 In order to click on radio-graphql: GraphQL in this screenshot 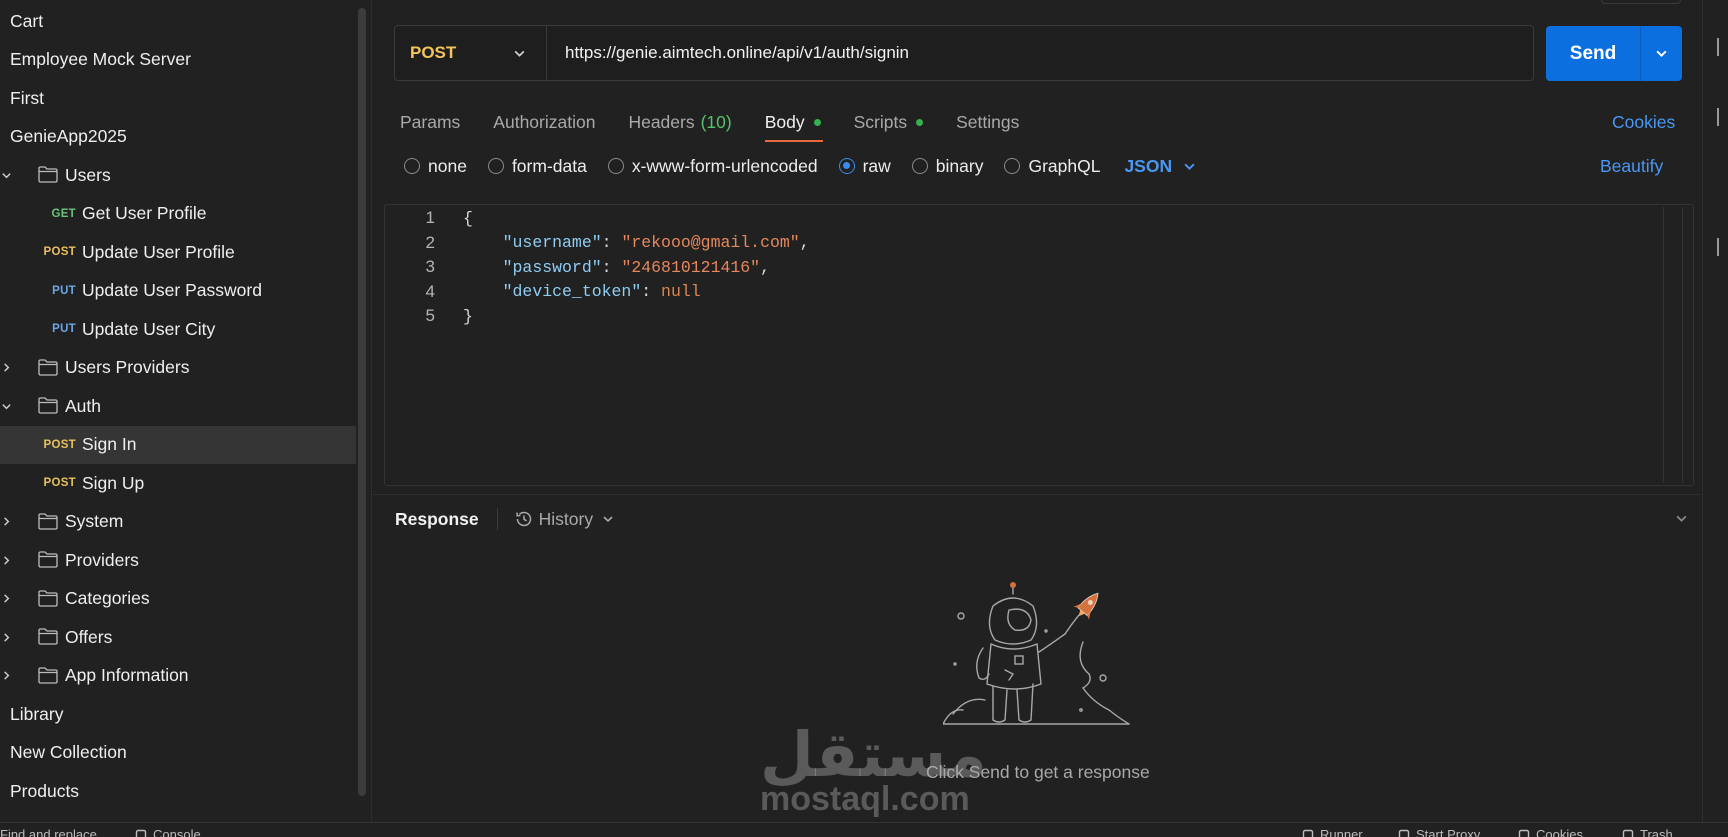, I will do `click(1052, 166)`.